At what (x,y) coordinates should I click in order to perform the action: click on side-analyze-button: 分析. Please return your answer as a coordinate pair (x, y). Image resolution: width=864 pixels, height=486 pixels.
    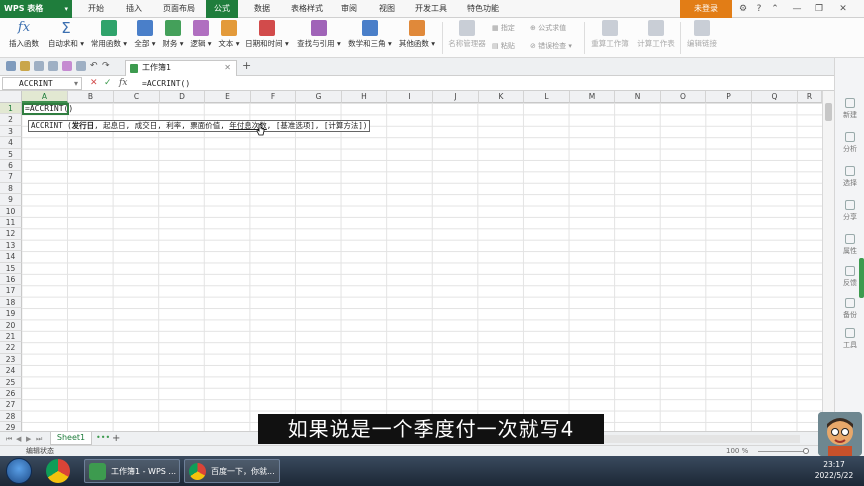
    Looking at the image, I should click on (849, 143).